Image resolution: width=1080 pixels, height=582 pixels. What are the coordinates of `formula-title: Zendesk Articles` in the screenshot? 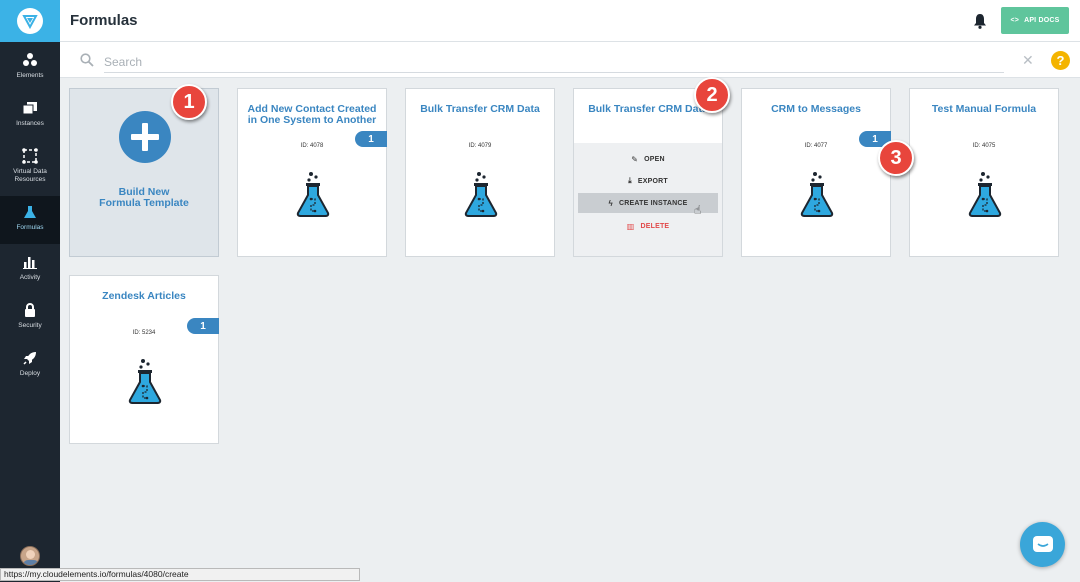 It's located at (144, 296).